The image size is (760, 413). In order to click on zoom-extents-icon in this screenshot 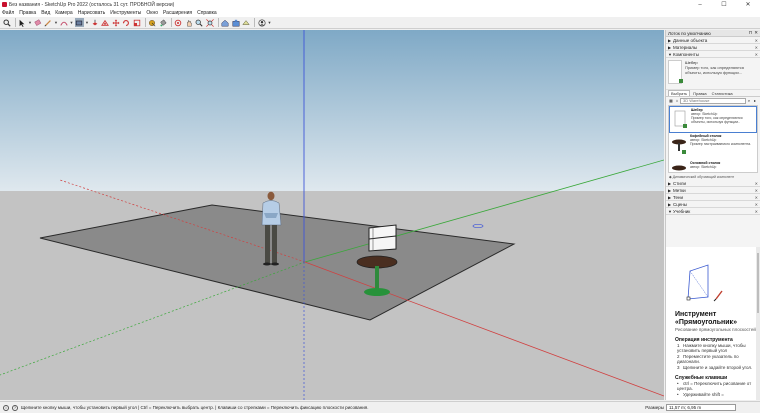, I will do `click(209, 22)`.